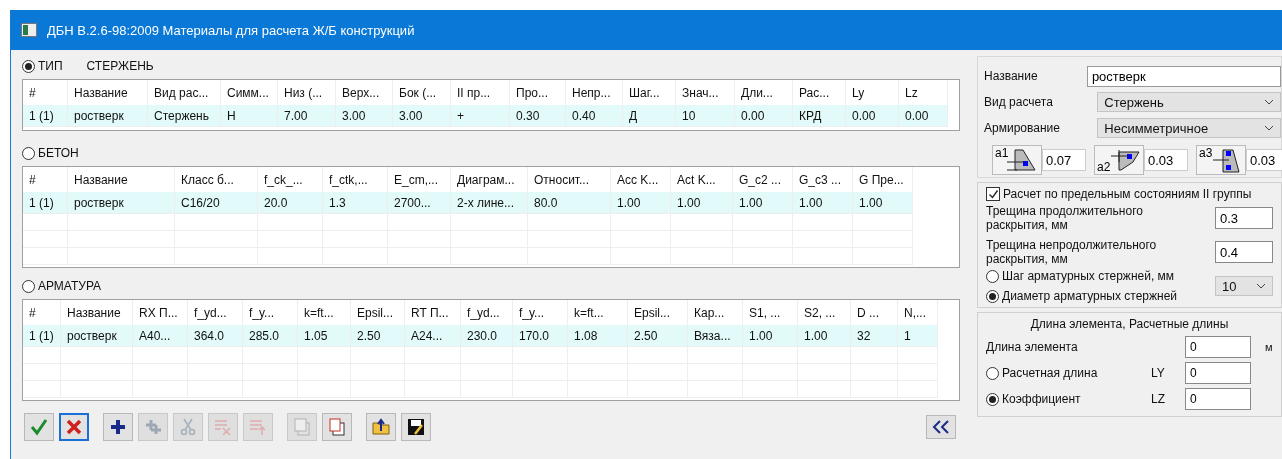 Image resolution: width=1282 pixels, height=459 pixels. Describe the element at coordinates (1221, 160) in the screenshot. I see `cover-shape-button: a3` at that location.